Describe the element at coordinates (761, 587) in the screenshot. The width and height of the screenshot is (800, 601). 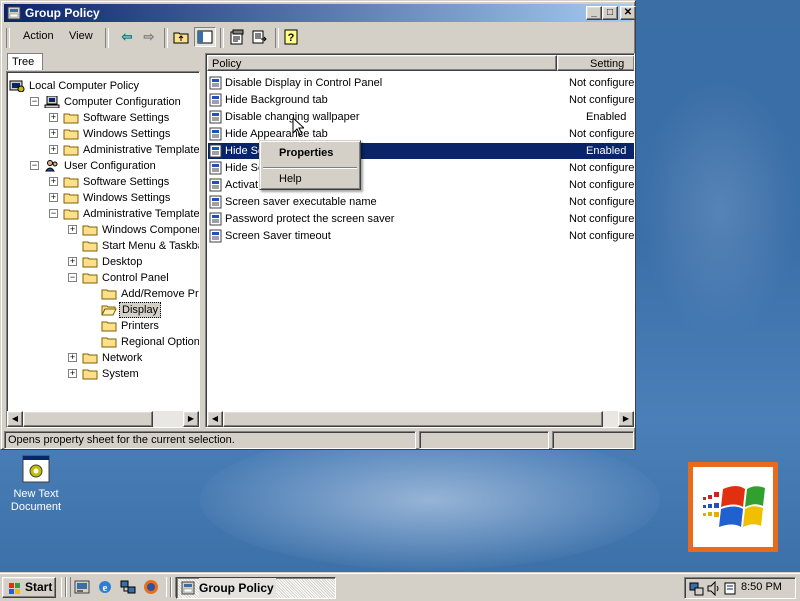
I see `clock: 8:50 PM` at that location.